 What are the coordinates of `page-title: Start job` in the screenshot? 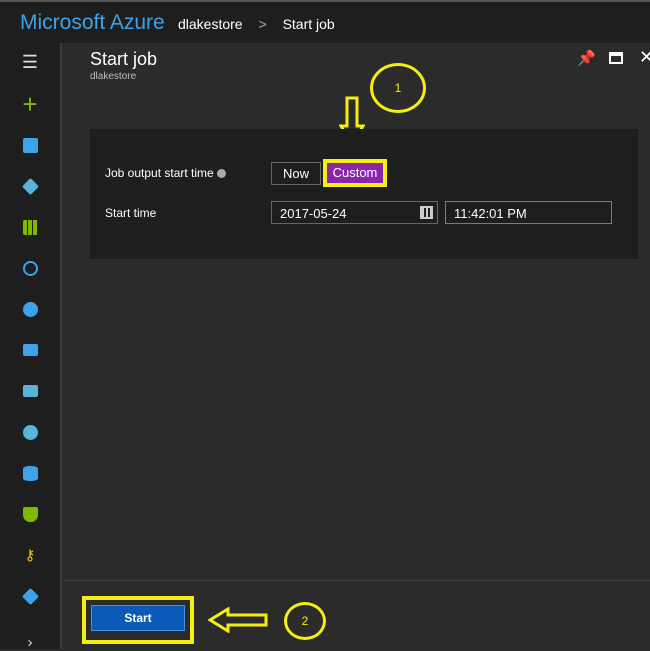 It's located at (124, 59).